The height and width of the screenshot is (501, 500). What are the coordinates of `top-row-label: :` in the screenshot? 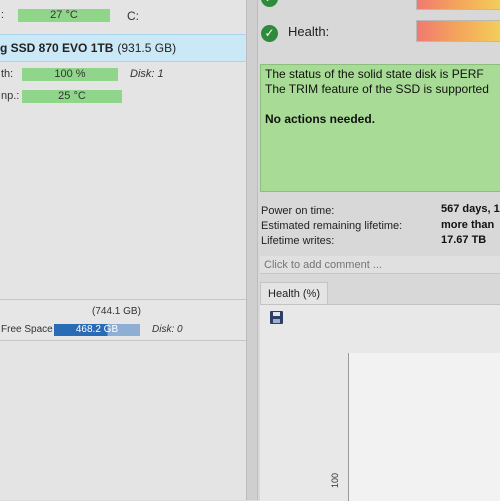 It's located at (3, 15).